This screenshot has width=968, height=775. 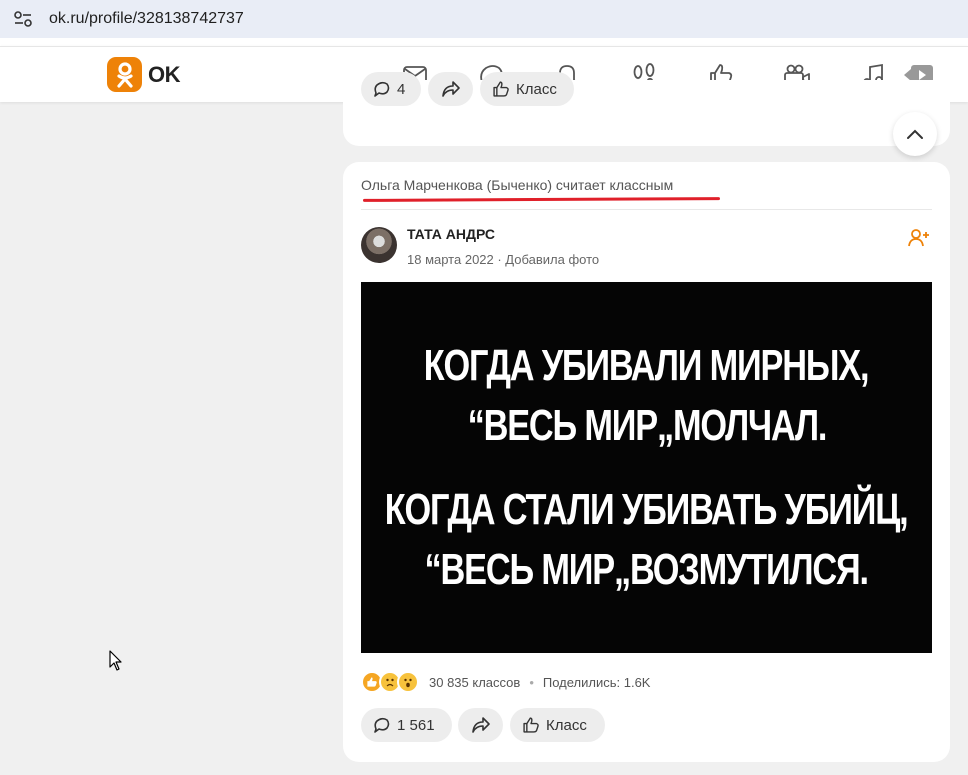 What do you see at coordinates (416, 725) in the screenshot?
I see `comments-count: 1 561` at bounding box center [416, 725].